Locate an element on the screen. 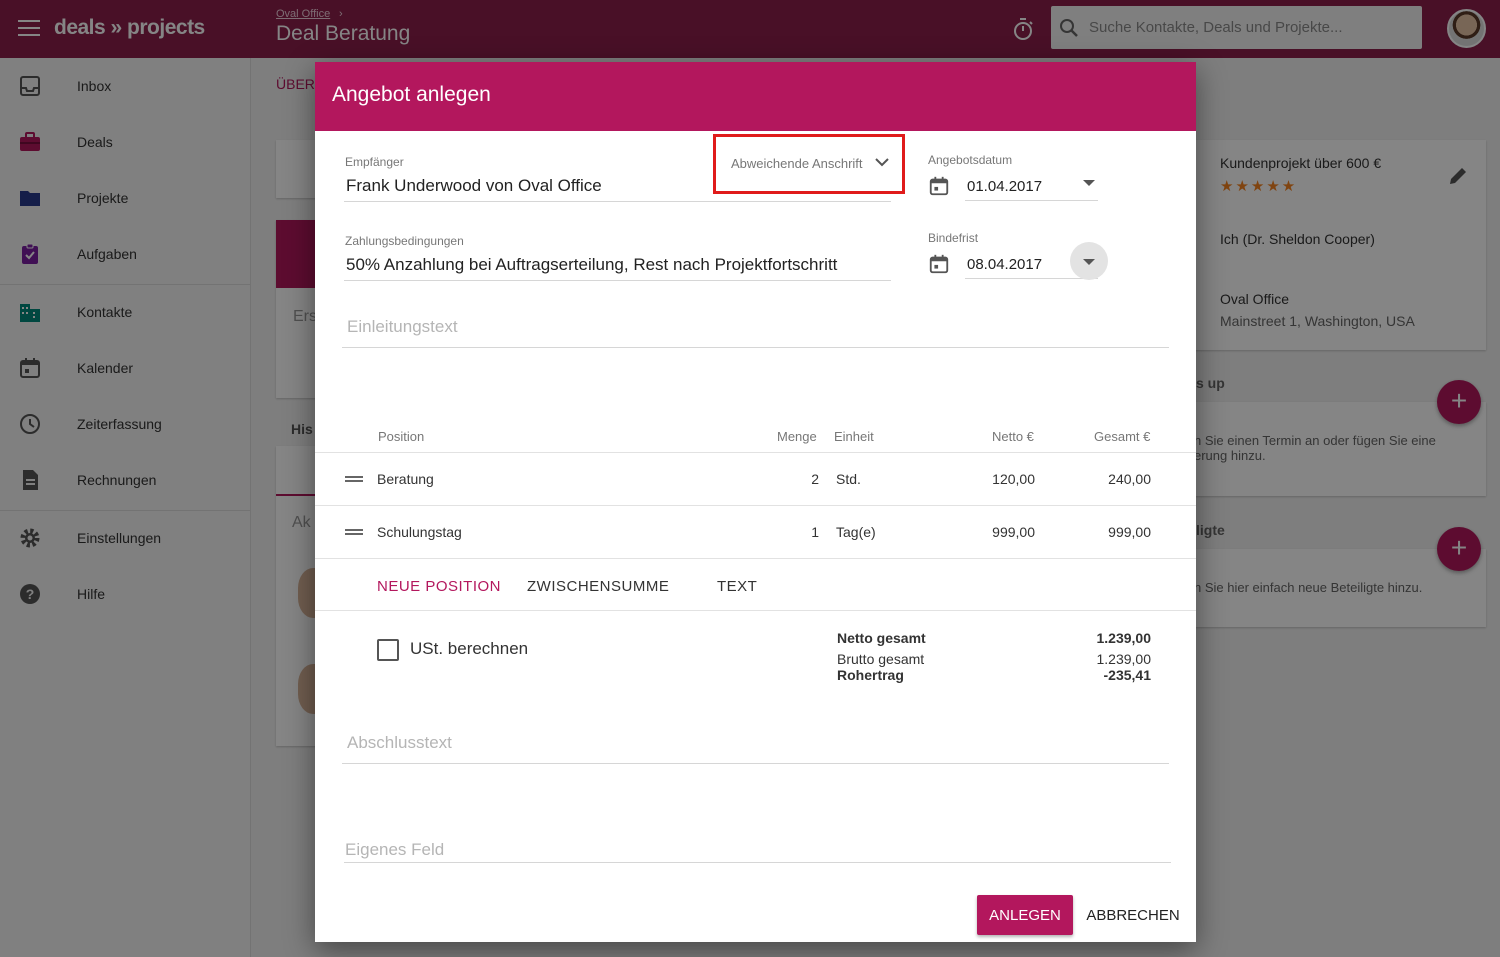 The height and width of the screenshot is (957, 1500). intro-text-field: Einleitungstext is located at coordinates (402, 327).